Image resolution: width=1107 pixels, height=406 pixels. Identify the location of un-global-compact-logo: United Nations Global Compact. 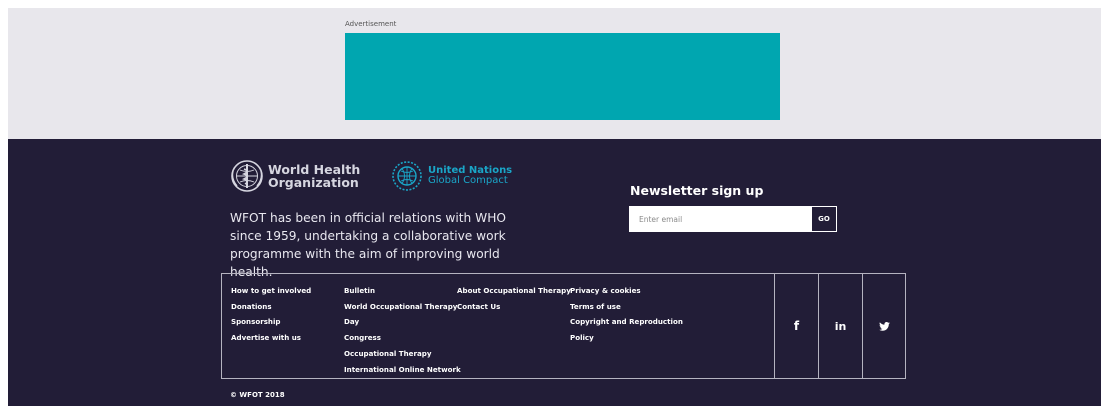
(451, 176).